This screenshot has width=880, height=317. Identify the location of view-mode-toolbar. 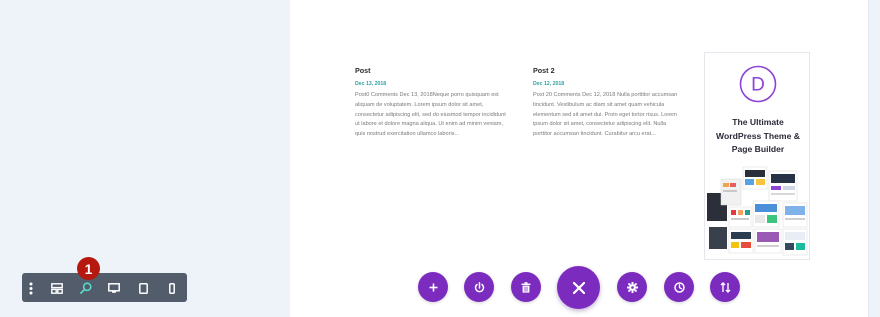
(104, 287).